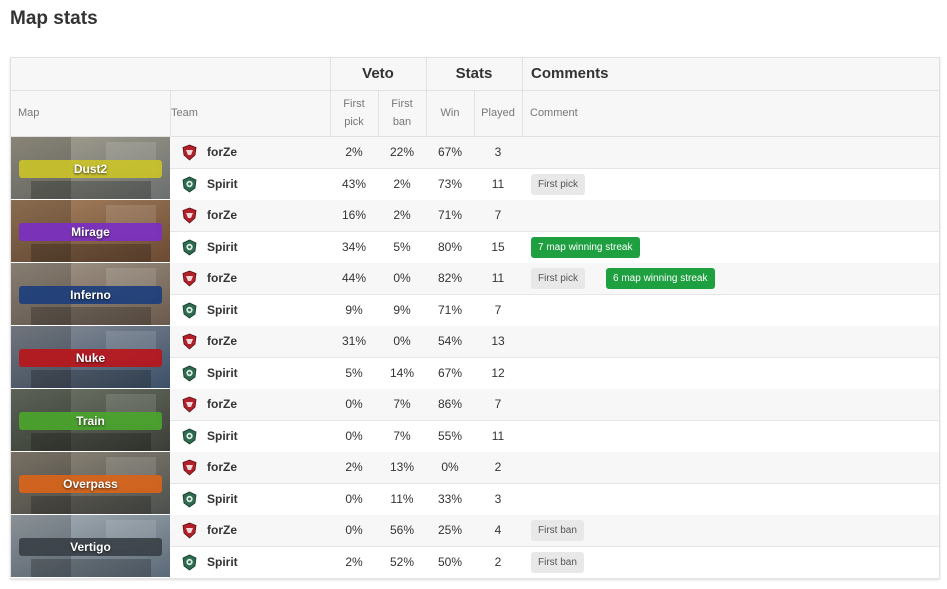 The height and width of the screenshot is (589, 947). I want to click on win-value: 0%, so click(450, 467).